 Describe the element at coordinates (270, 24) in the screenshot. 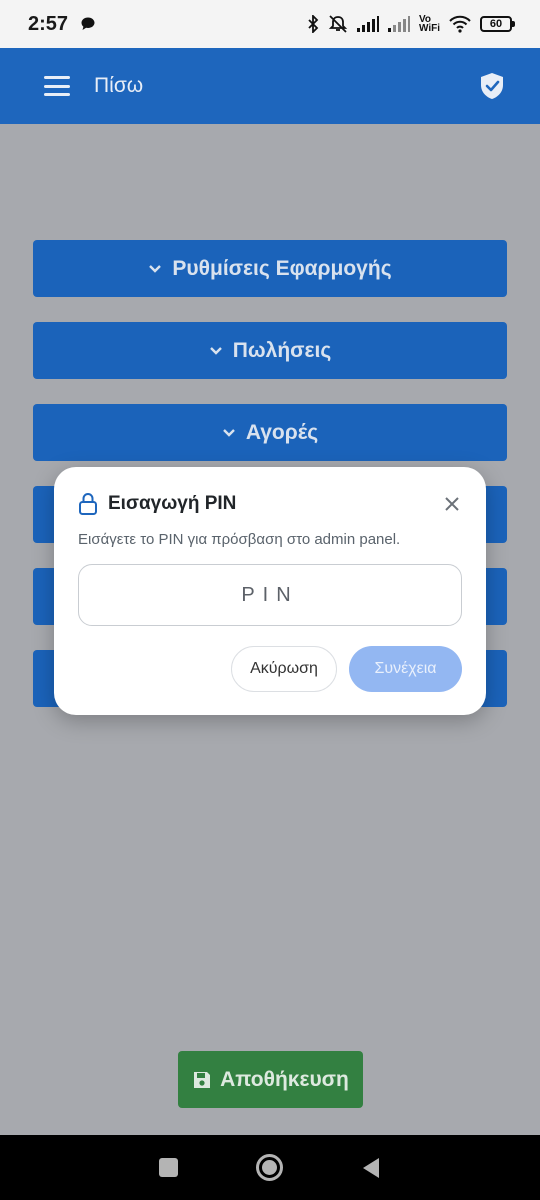

I see `status-bar: 2:57 Vo WiFi 60` at that location.